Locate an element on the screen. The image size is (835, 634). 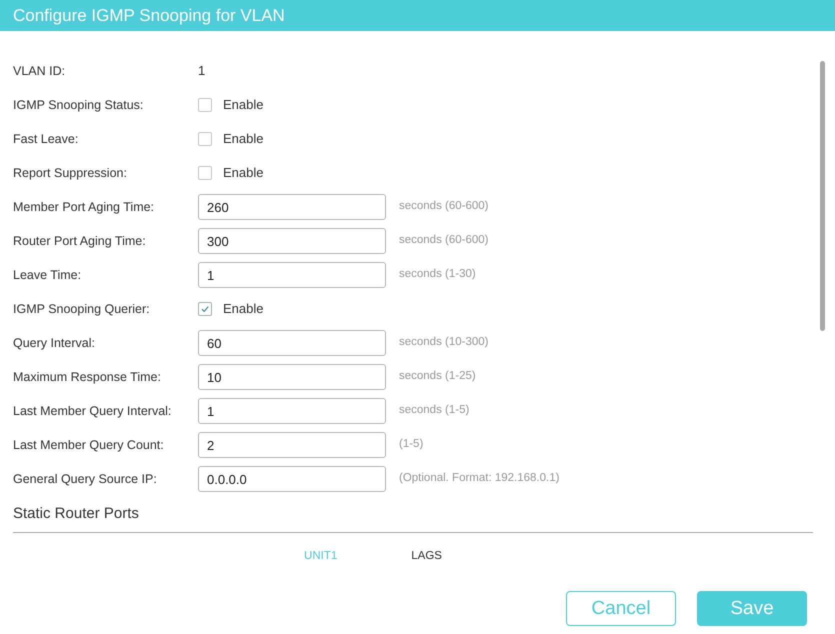
hint-text: seconds (10-300) is located at coordinates (443, 342).